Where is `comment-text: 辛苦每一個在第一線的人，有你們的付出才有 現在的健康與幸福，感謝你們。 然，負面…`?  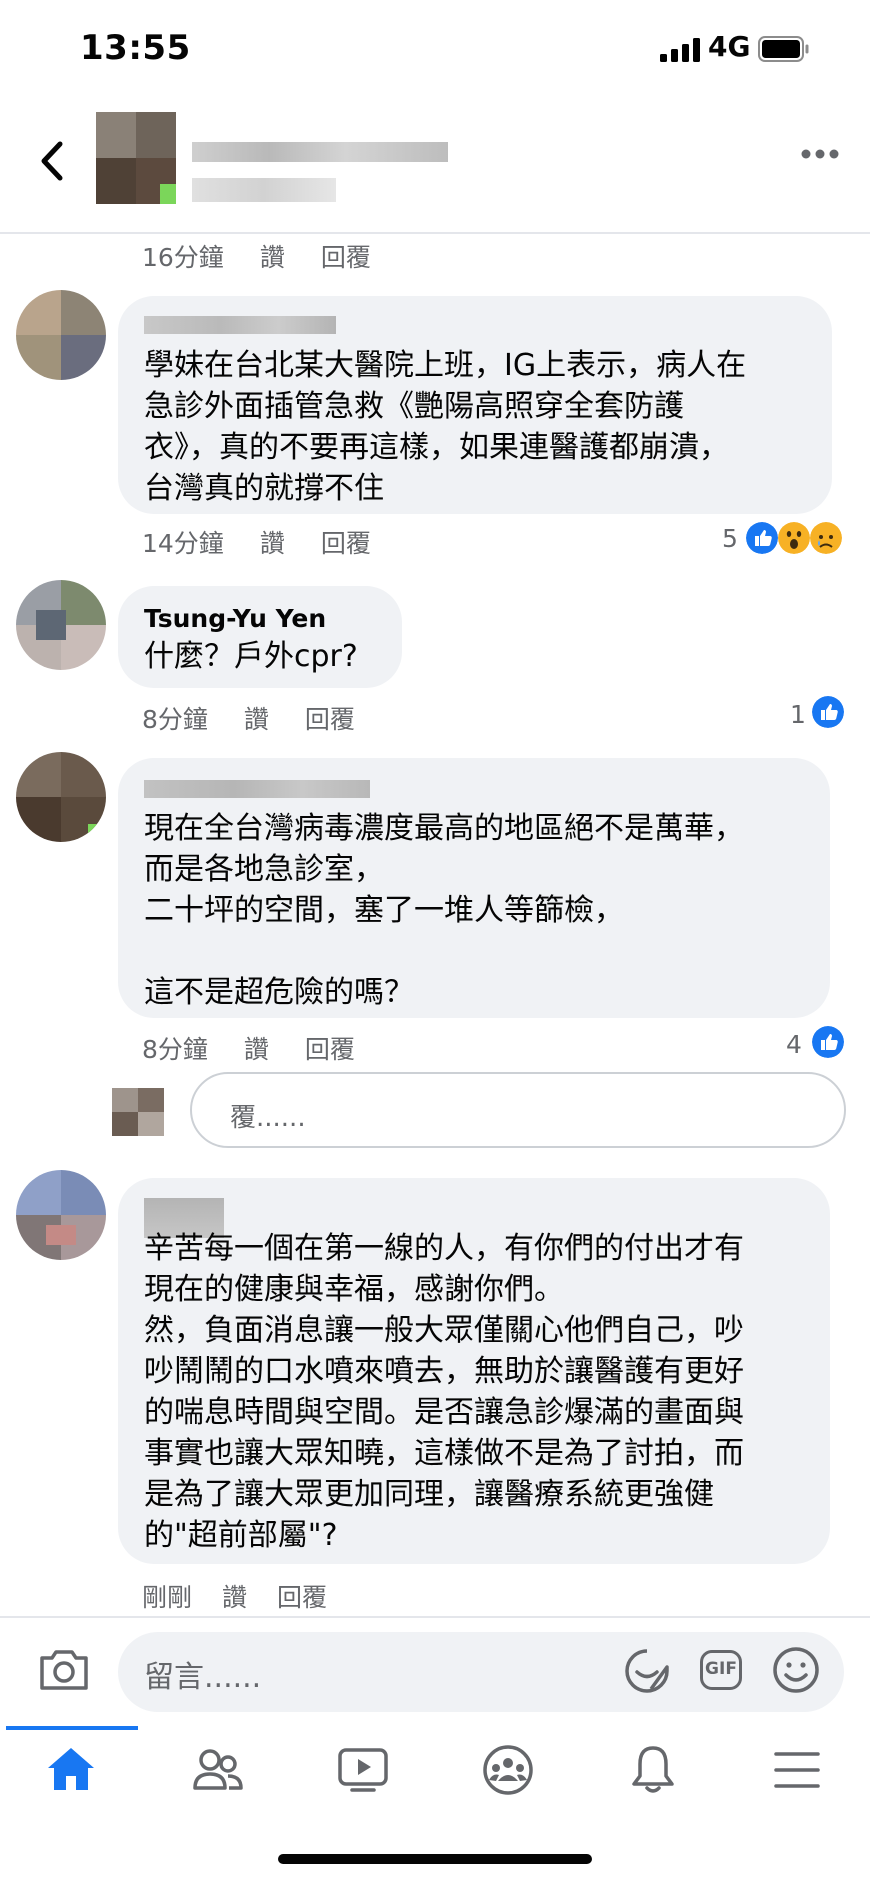 comment-text: 辛苦每一個在第一線的人，有你們的付出才有 現在的健康與幸福，感謝你們。 然，負面… is located at coordinates (444, 1392).